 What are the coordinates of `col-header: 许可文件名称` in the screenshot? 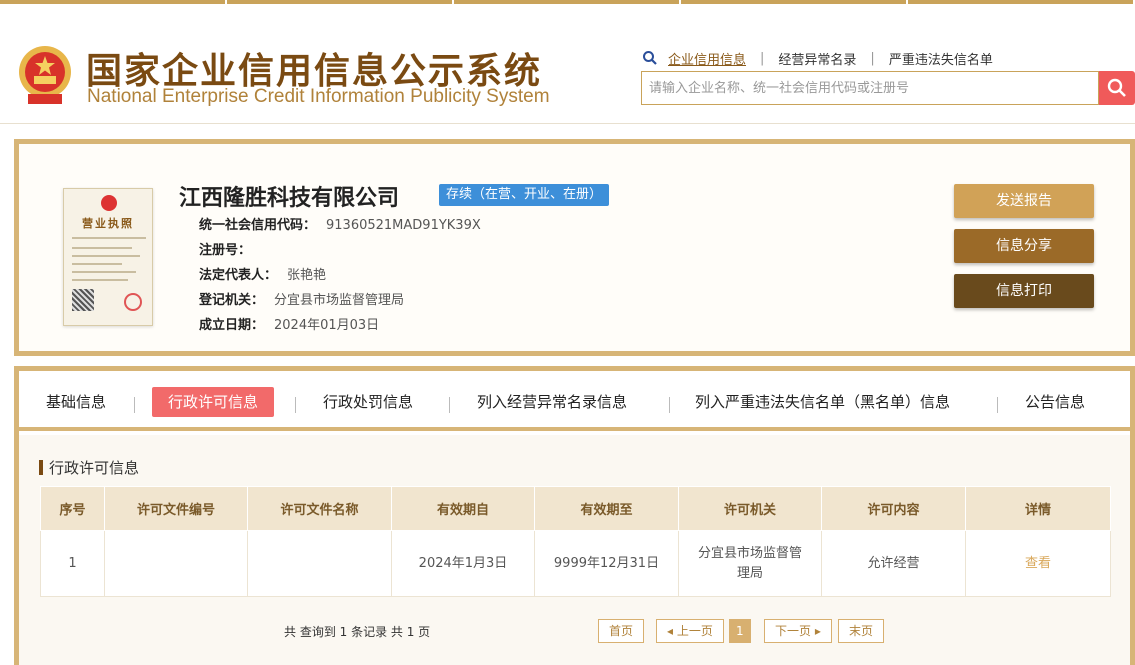 It's located at (319, 508).